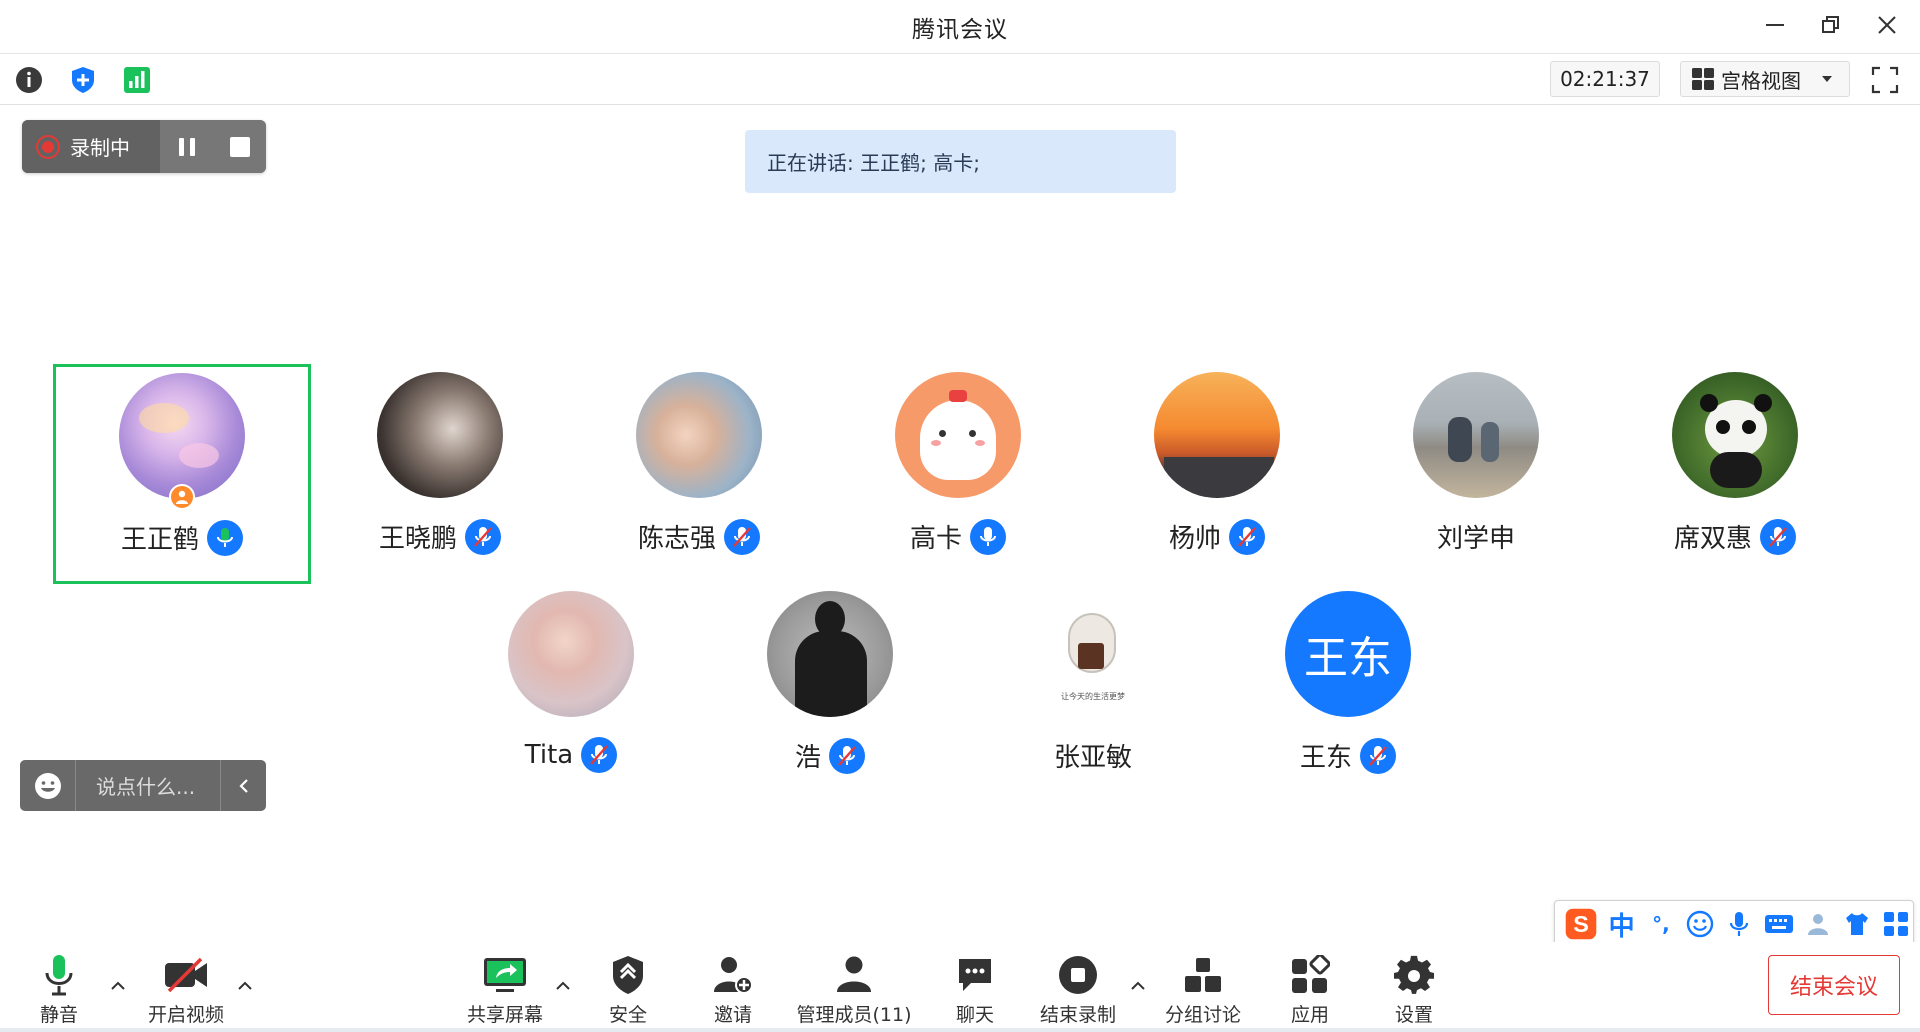 This screenshot has height=1032, width=1920. I want to click on security-shield-icon, so click(628, 975).